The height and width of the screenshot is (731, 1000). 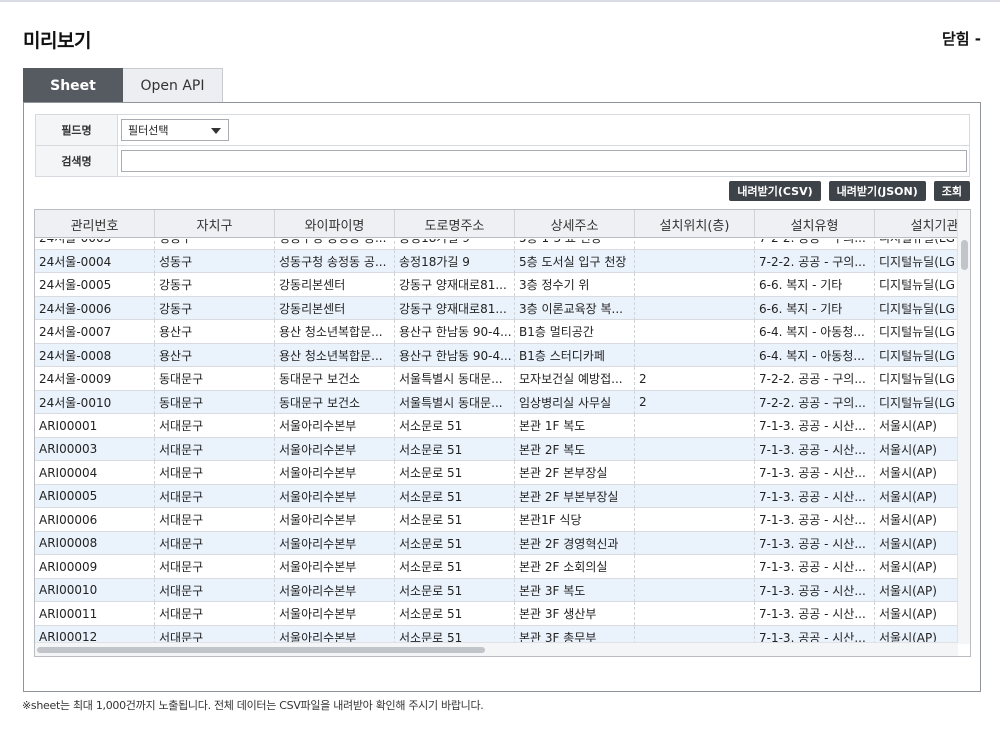 I want to click on column-header: 설치기관, so click(x=916, y=223).